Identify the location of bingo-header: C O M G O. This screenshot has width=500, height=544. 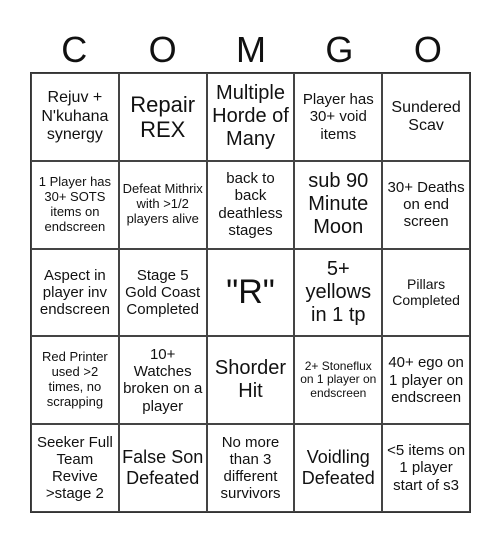
(251, 50).